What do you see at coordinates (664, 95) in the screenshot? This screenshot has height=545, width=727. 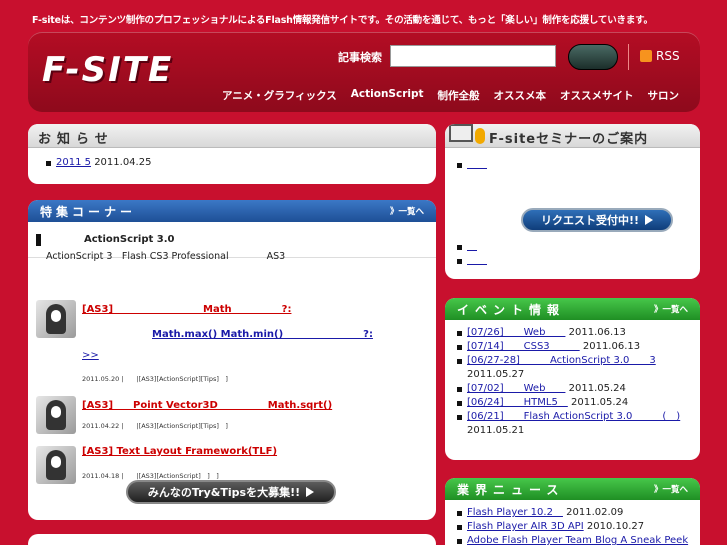 I see `nav-item-salon: サロン` at bounding box center [664, 95].